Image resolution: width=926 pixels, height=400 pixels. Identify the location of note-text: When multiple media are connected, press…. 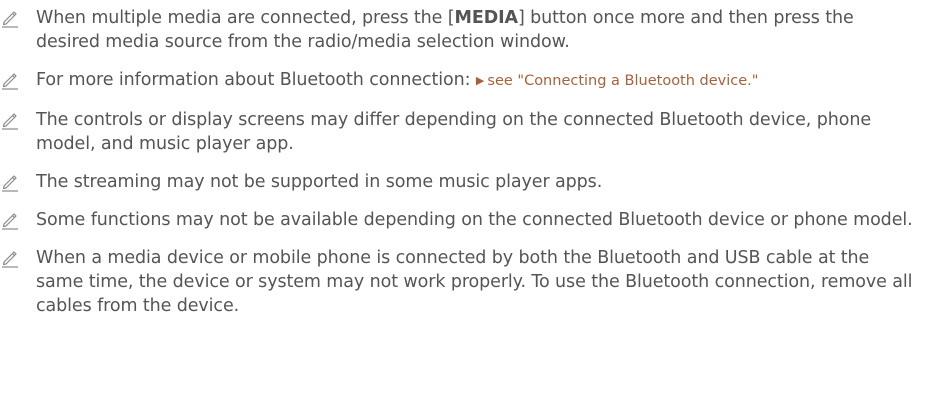
(245, 18).